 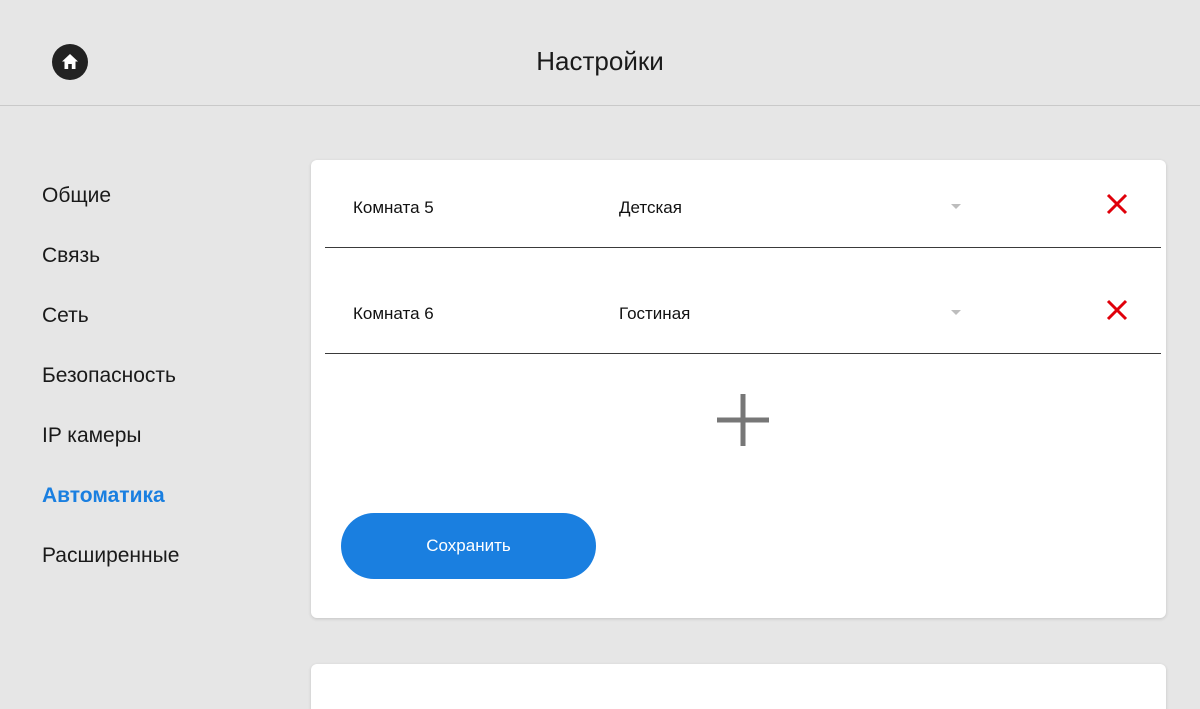 What do you see at coordinates (468, 546) in the screenshot?
I see `save-button: Сохранить` at bounding box center [468, 546].